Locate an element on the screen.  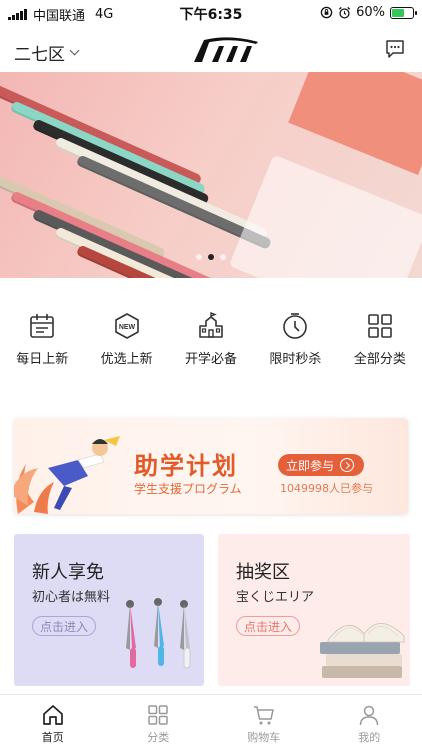
category-label: 限时秒杀 is located at coordinates (295, 359).